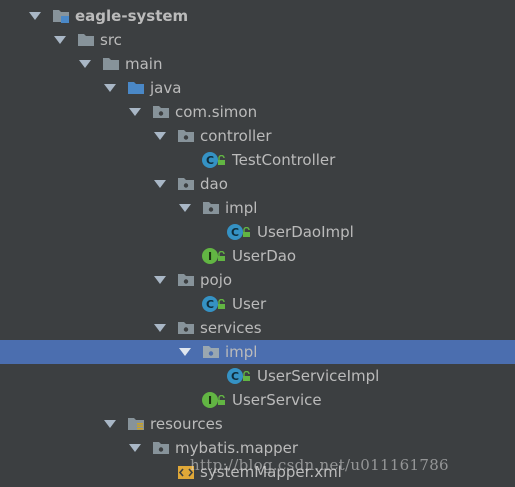 The width and height of the screenshot is (515, 487). I want to click on tree-row-userdaoimpl: C UserDaoImpl, so click(257, 232).